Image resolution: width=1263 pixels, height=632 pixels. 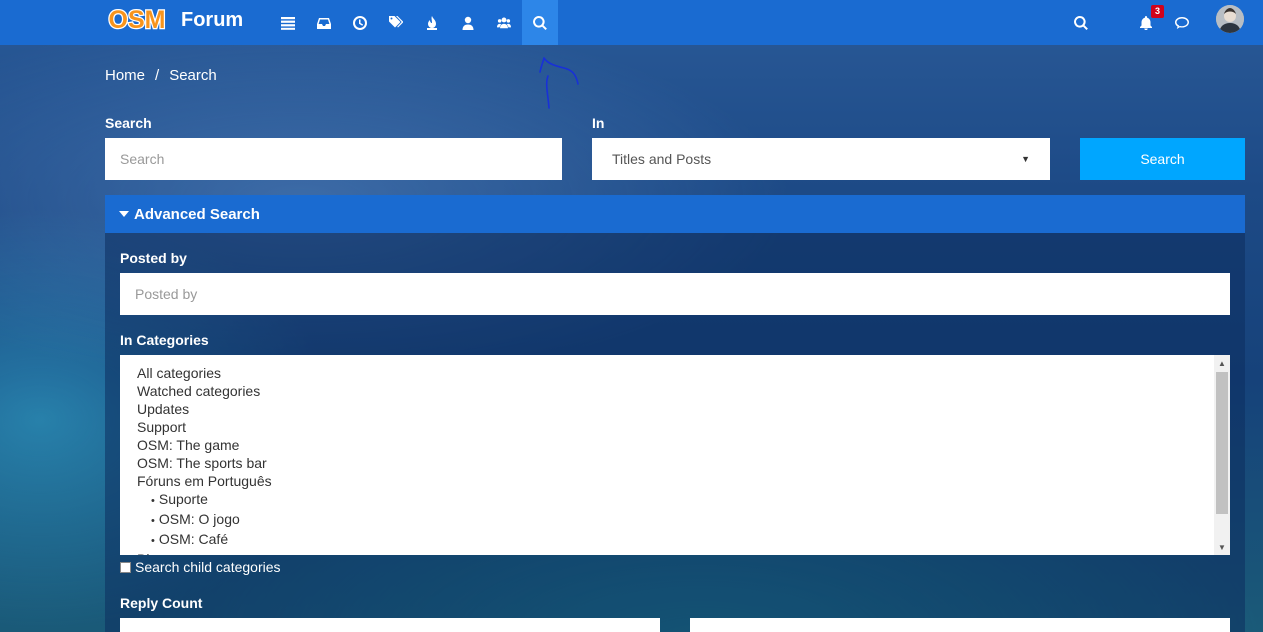 What do you see at coordinates (683, 409) in the screenshot?
I see `category-option: Updates` at bounding box center [683, 409].